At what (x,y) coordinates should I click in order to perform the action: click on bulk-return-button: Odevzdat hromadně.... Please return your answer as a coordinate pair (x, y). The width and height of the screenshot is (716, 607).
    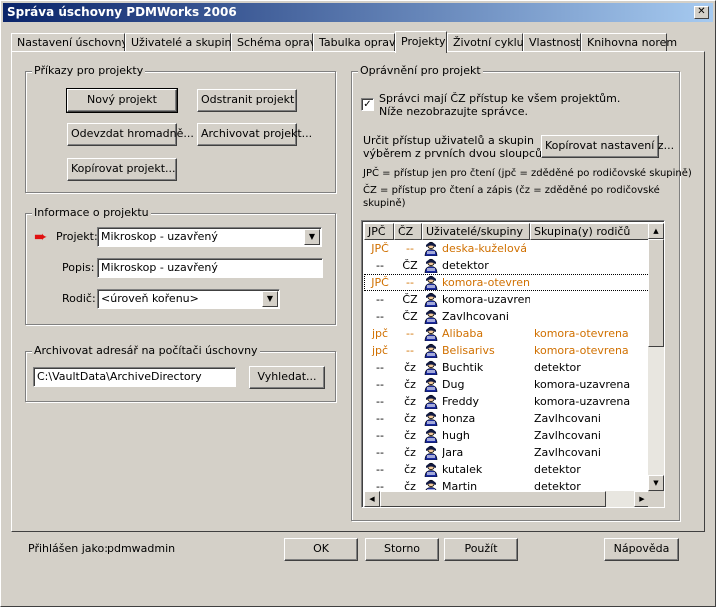
    Looking at the image, I should click on (130, 134).